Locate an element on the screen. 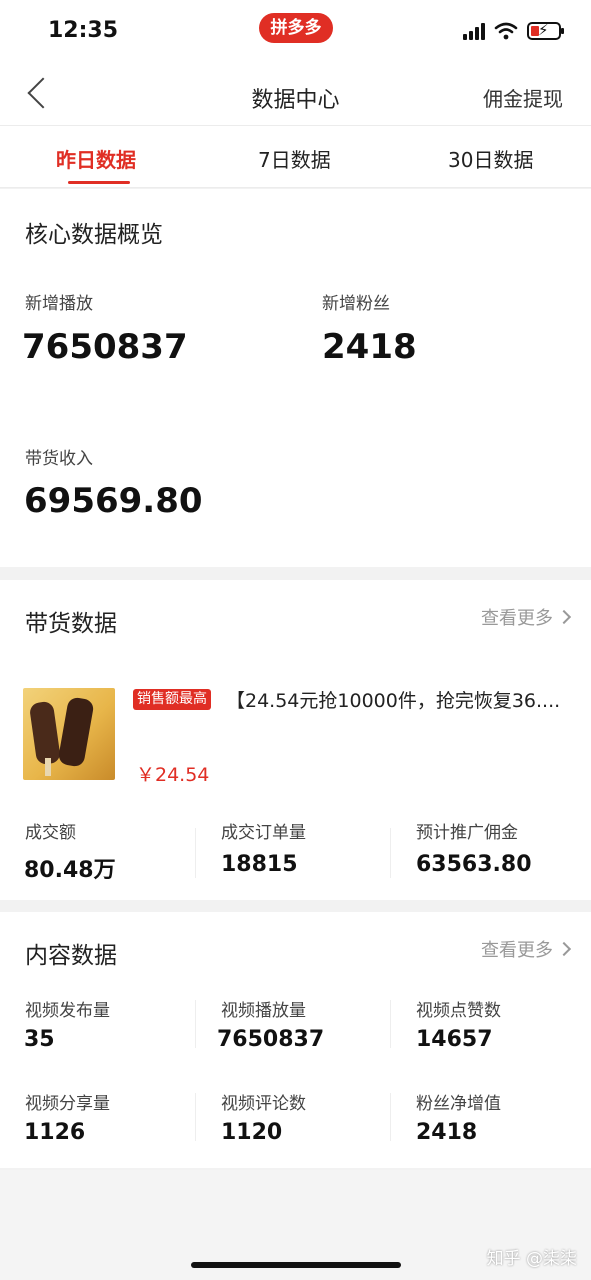  metric-label: 成交订单量 is located at coordinates (263, 833).